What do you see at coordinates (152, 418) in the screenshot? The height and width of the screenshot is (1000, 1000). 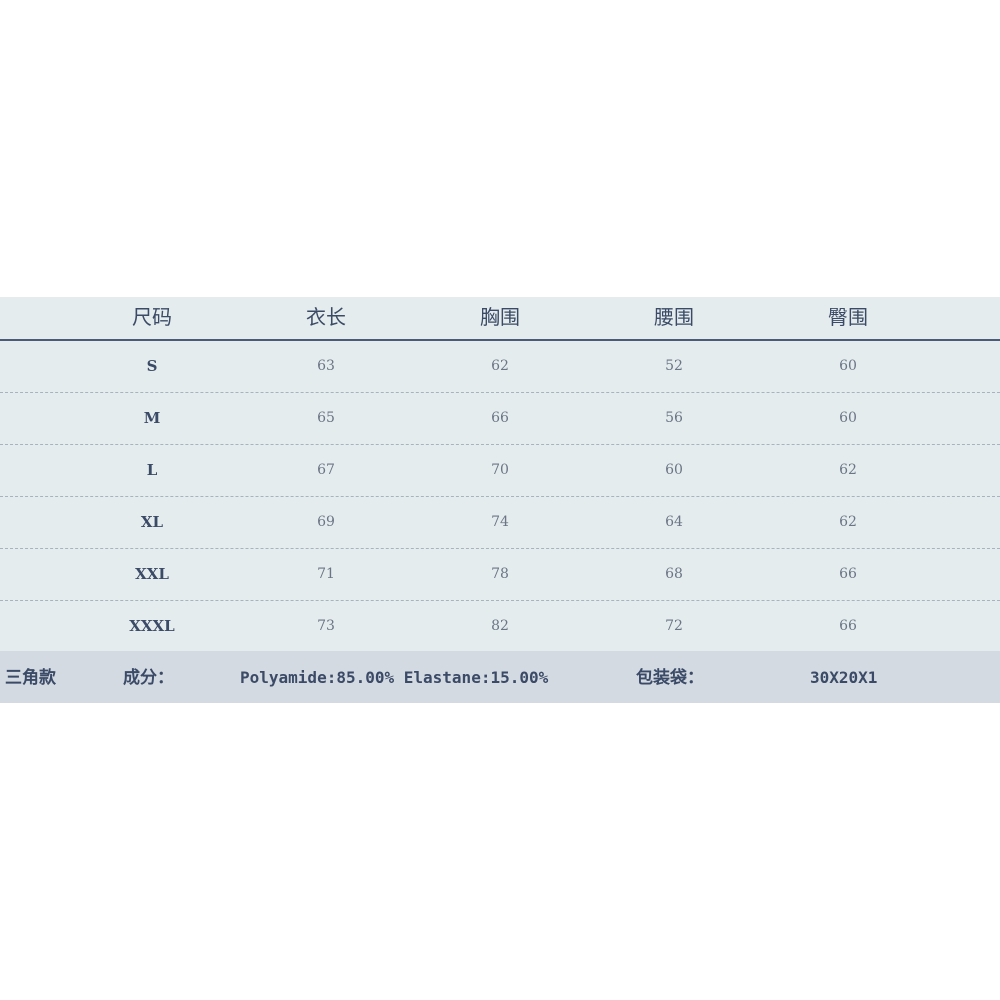 I see `size-cell: M` at bounding box center [152, 418].